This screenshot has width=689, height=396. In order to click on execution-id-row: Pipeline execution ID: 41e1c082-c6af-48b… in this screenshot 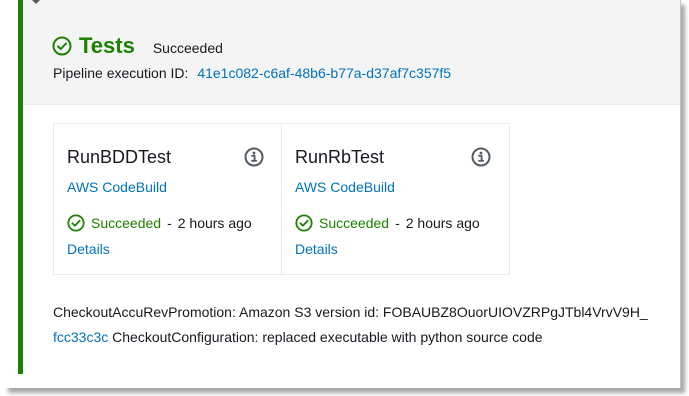, I will do `click(252, 73)`.